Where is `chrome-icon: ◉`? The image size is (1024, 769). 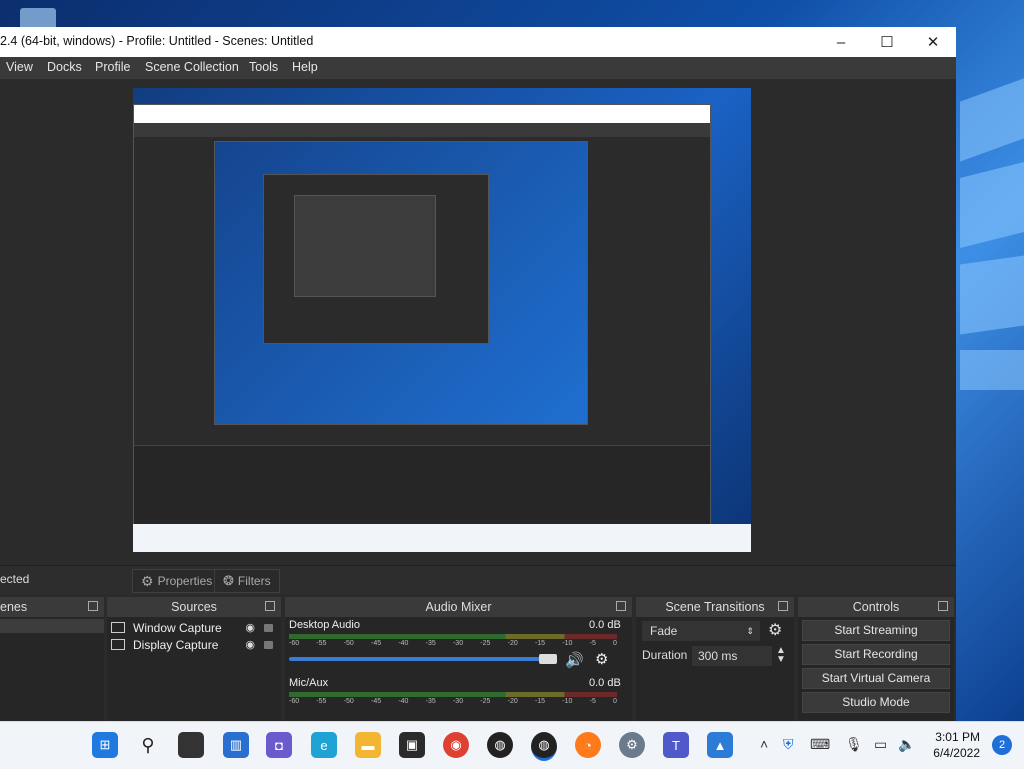 chrome-icon: ◉ is located at coordinates (456, 745).